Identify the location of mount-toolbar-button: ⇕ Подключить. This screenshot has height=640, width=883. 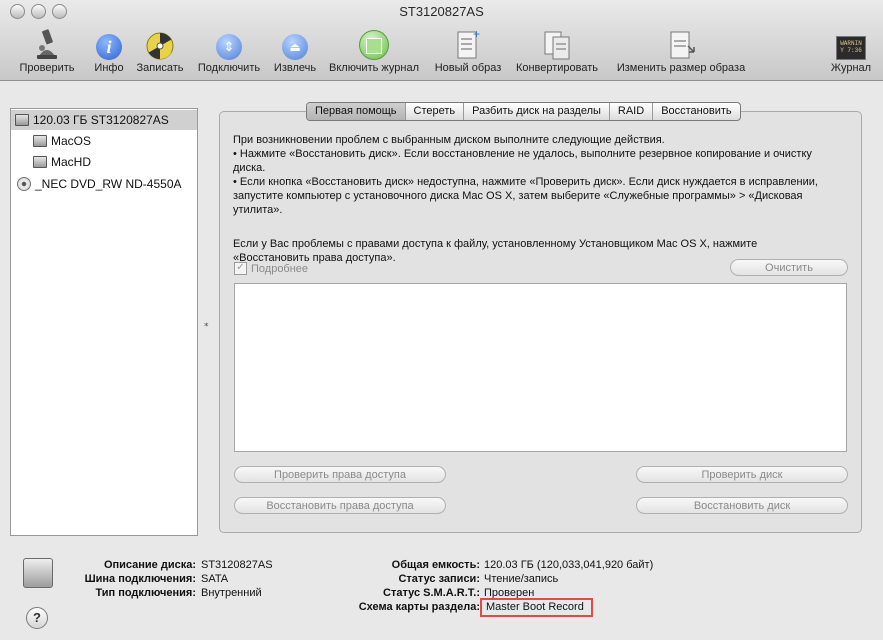
(229, 50).